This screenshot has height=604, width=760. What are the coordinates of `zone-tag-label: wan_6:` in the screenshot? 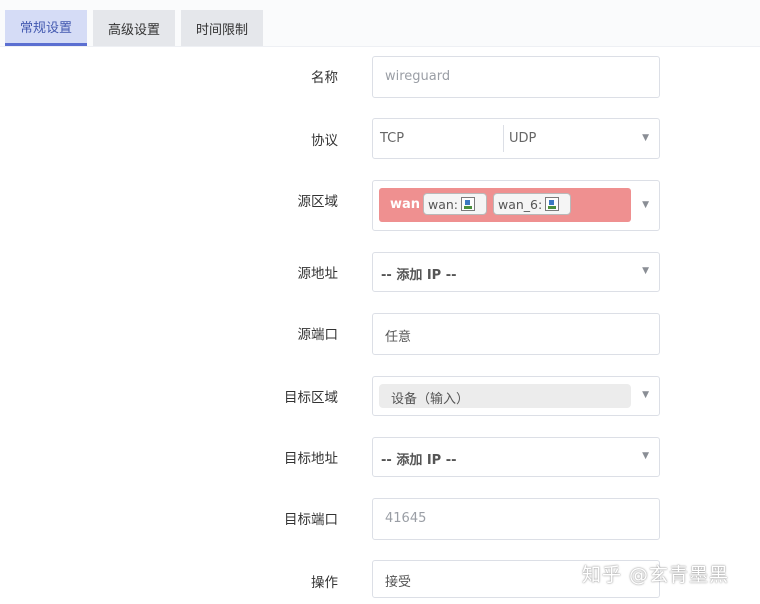 It's located at (520, 204).